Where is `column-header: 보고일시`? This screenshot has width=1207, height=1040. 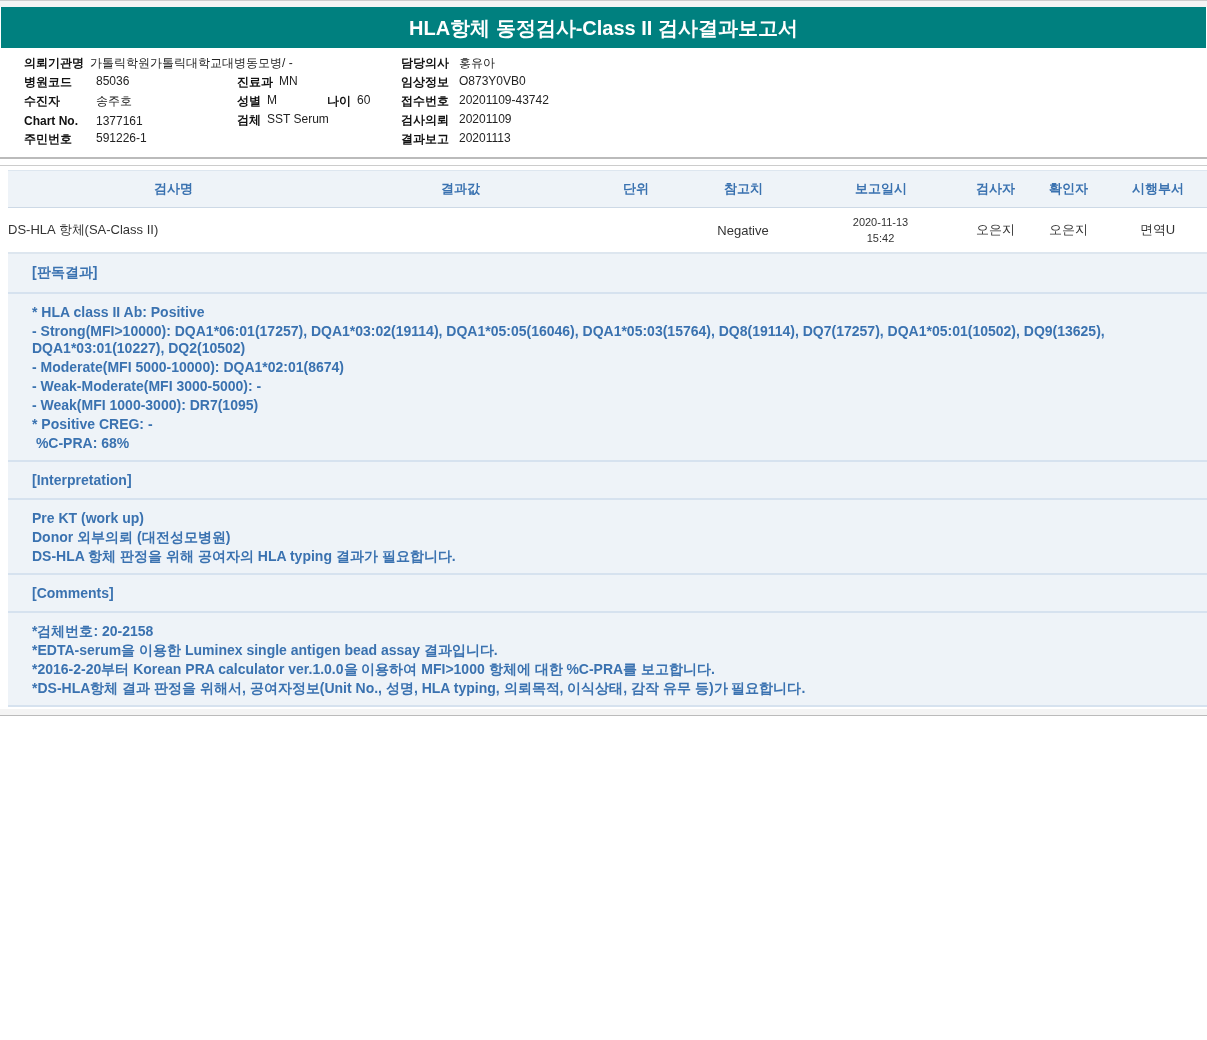 column-header: 보고일시 is located at coordinates (880, 189).